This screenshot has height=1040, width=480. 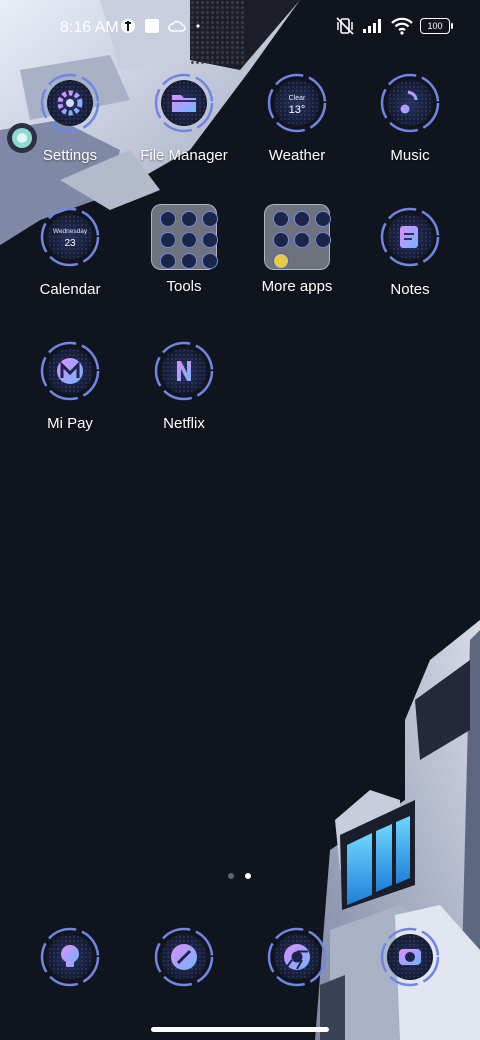 What do you see at coordinates (240, 1029) in the screenshot?
I see `gesture-navigation-bar` at bounding box center [240, 1029].